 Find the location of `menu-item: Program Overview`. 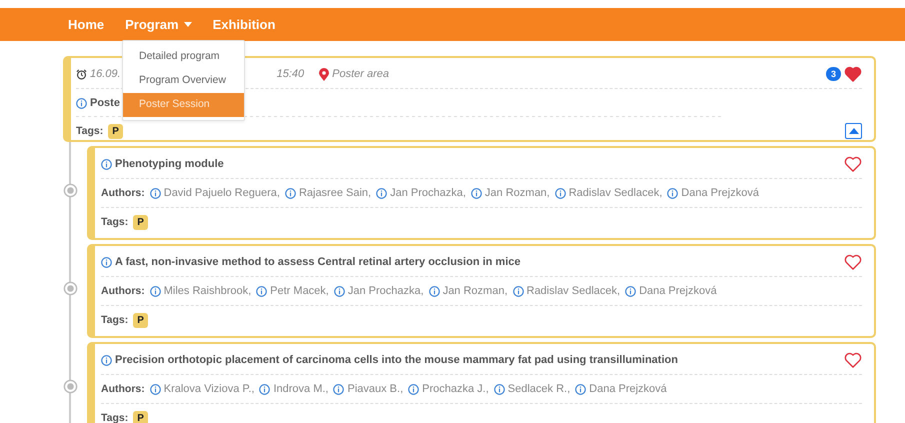

menu-item: Program Overview is located at coordinates (183, 81).